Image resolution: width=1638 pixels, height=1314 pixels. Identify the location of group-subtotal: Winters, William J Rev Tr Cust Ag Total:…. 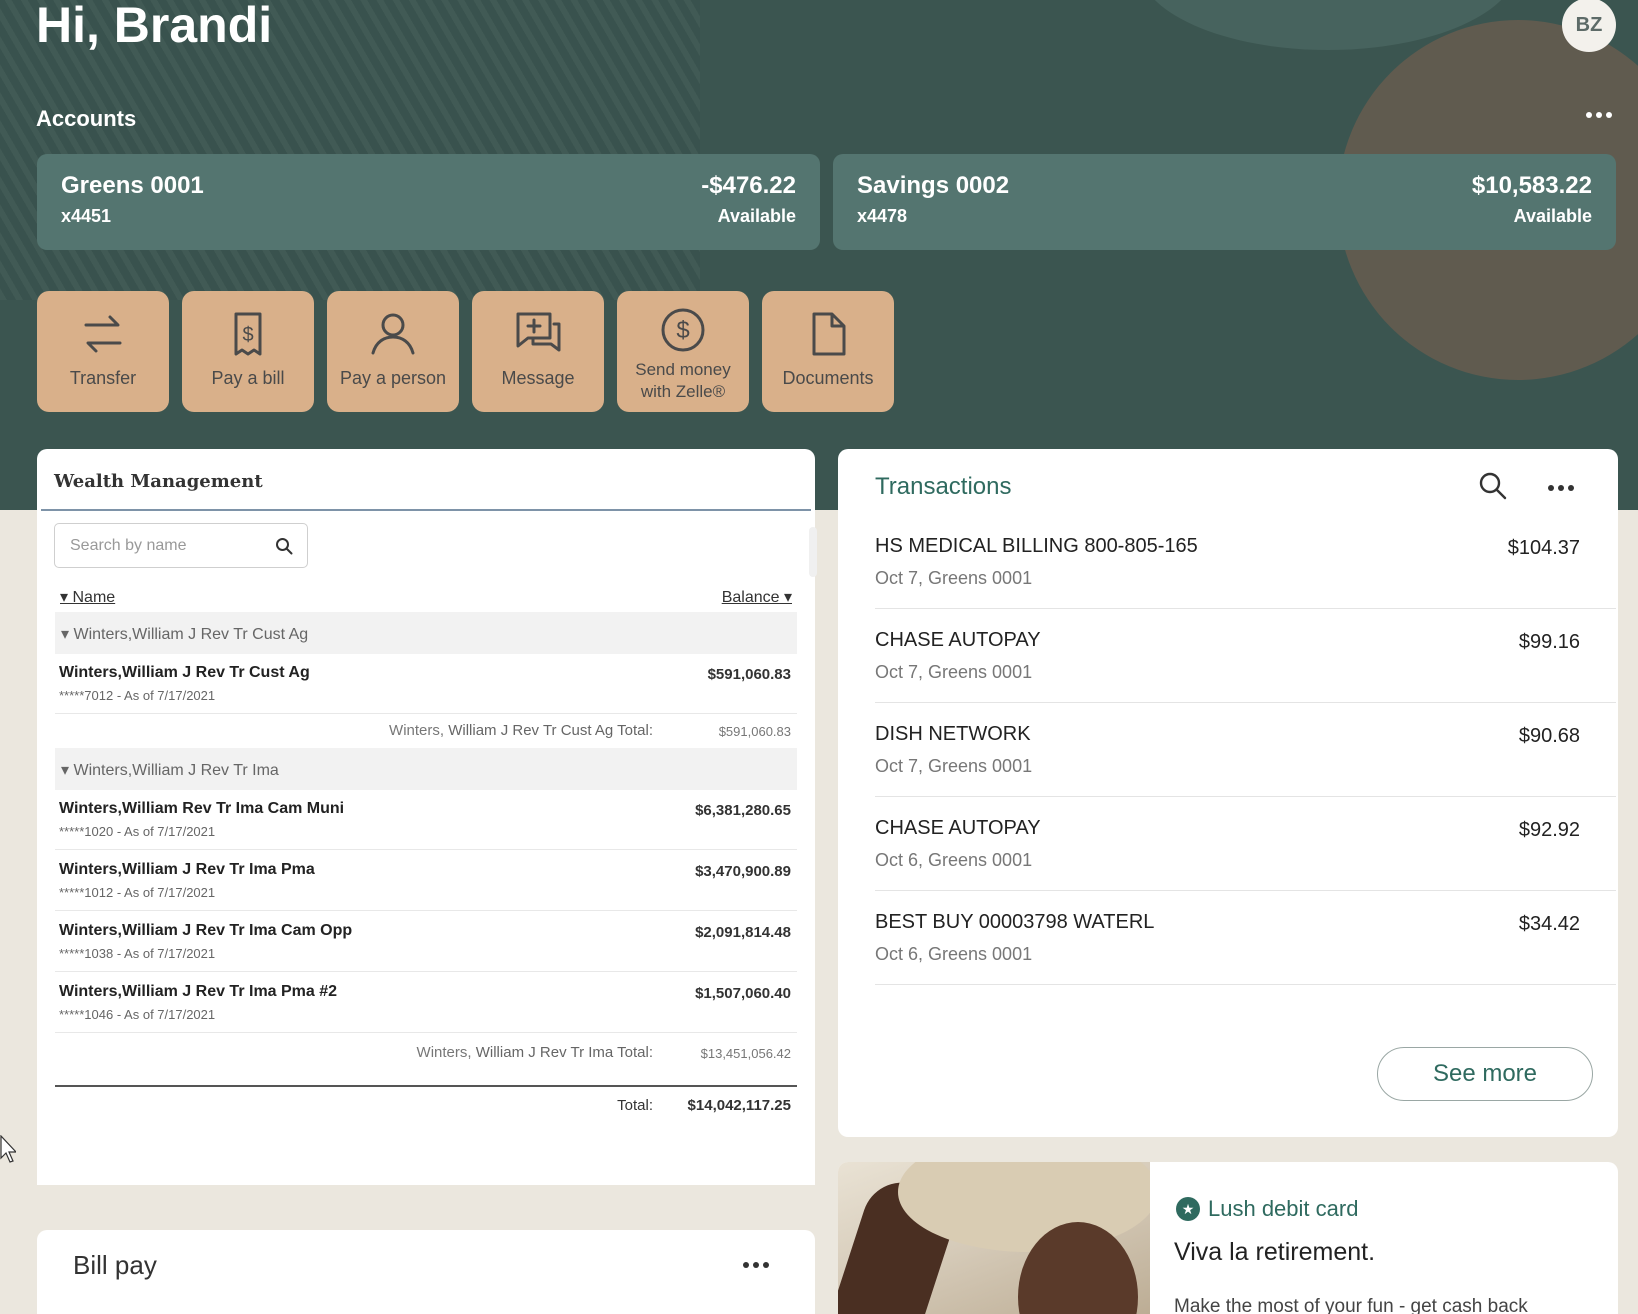
(590, 730).